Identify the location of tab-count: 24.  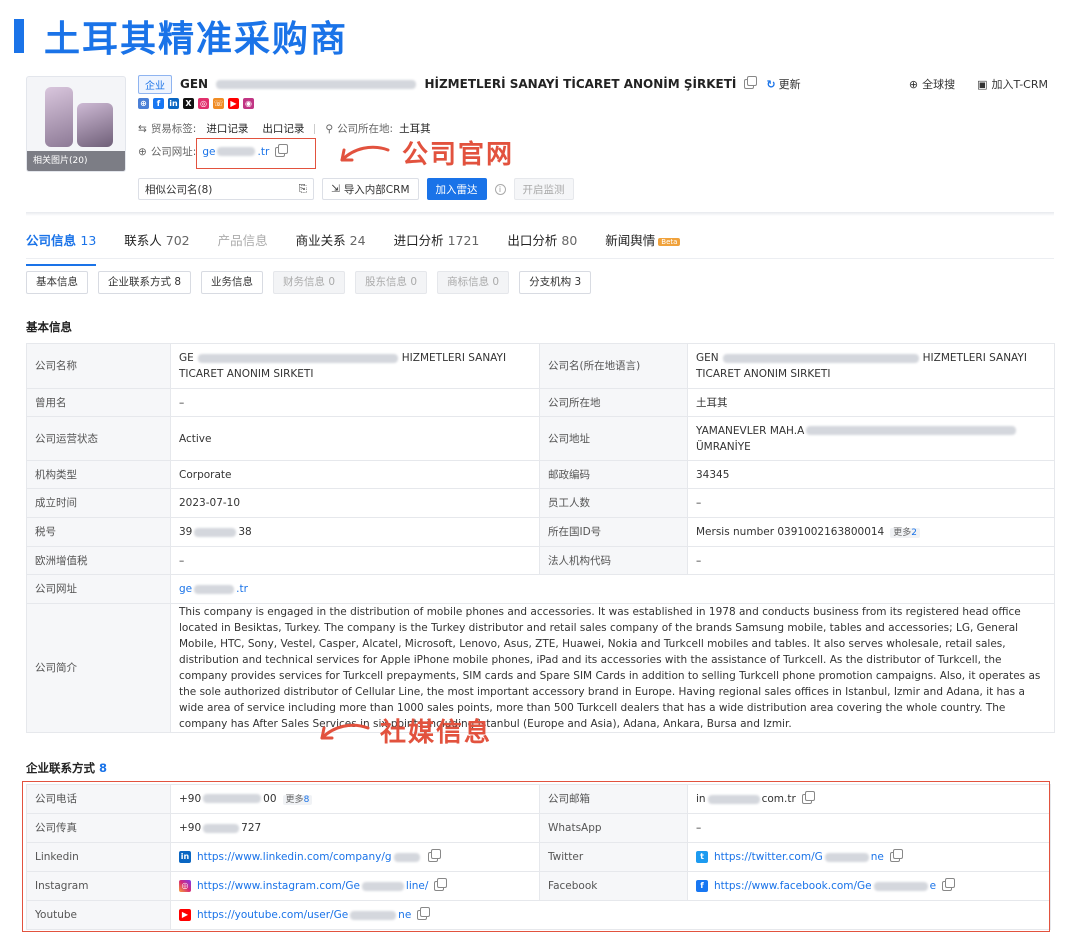
(357, 240).